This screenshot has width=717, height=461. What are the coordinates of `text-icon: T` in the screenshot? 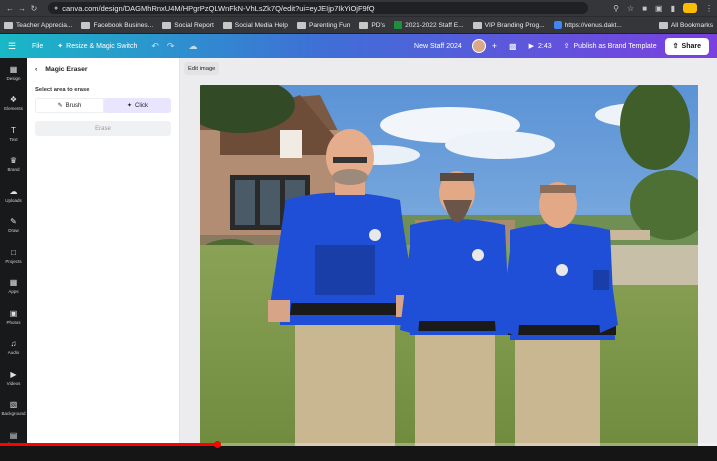 It's located at (13, 130).